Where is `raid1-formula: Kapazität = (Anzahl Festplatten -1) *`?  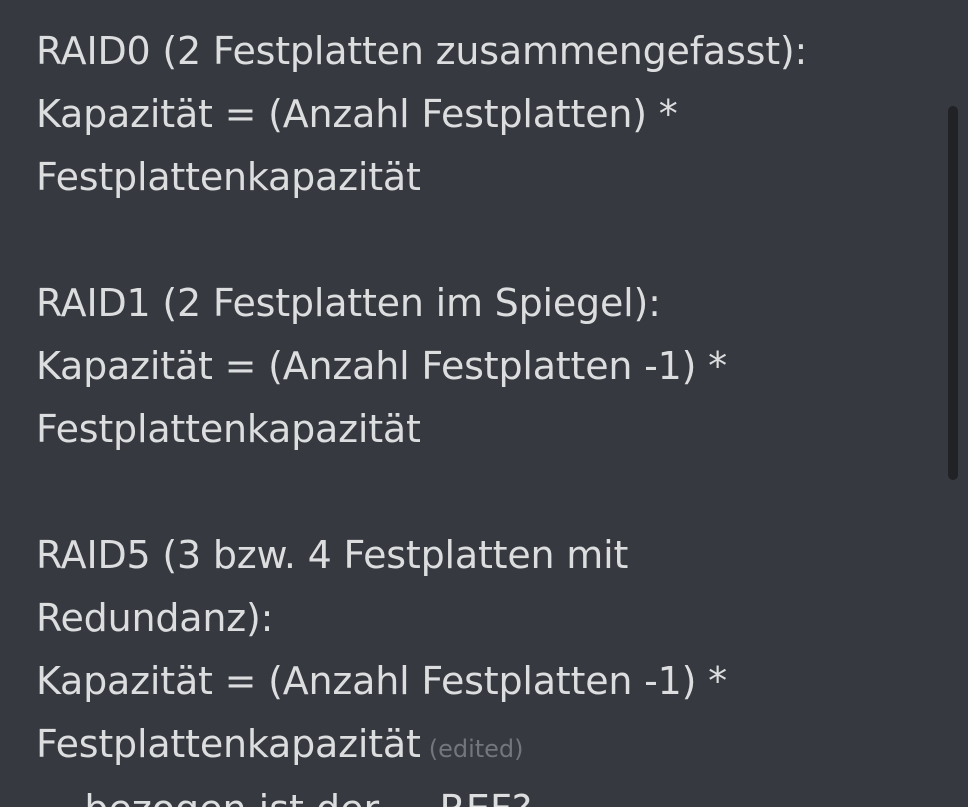
raid1-formula: Kapazität = (Anzahl Festplatten -1) * is located at coordinates (381, 366).